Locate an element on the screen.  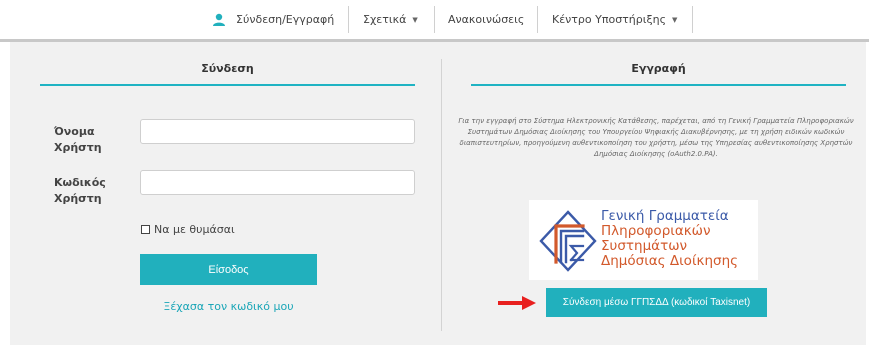
logo-line-1: Γενική Γραμματεία is located at coordinates (665, 216).